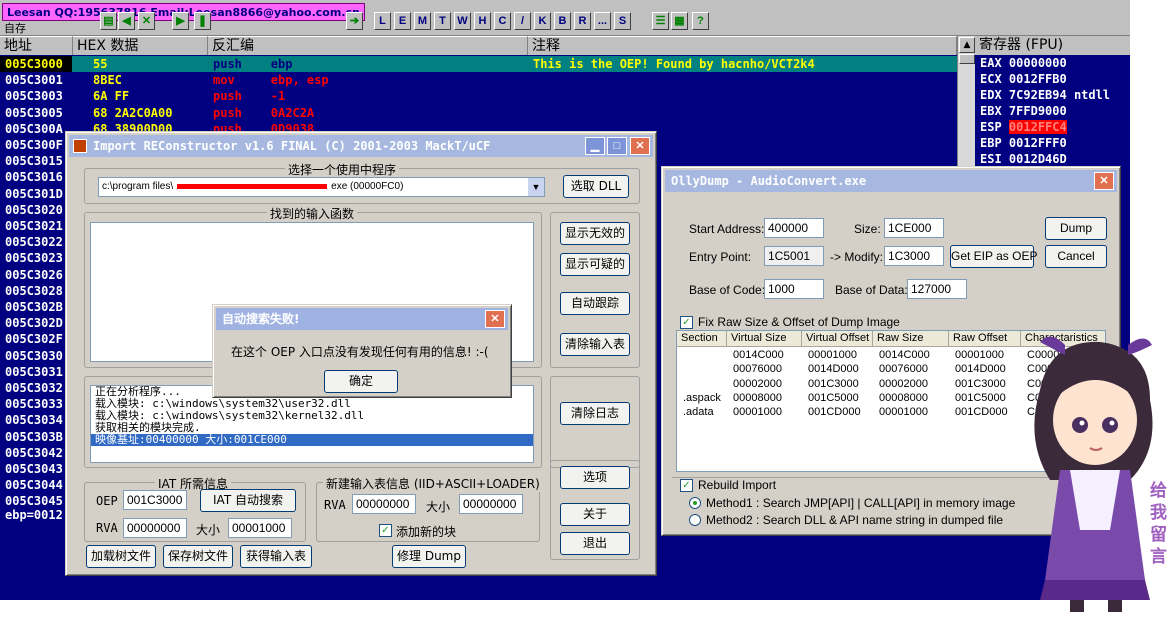 The width and height of the screenshot is (1172, 617). What do you see at coordinates (967, 59) in the screenshot?
I see `scroll-thumb` at bounding box center [967, 59].